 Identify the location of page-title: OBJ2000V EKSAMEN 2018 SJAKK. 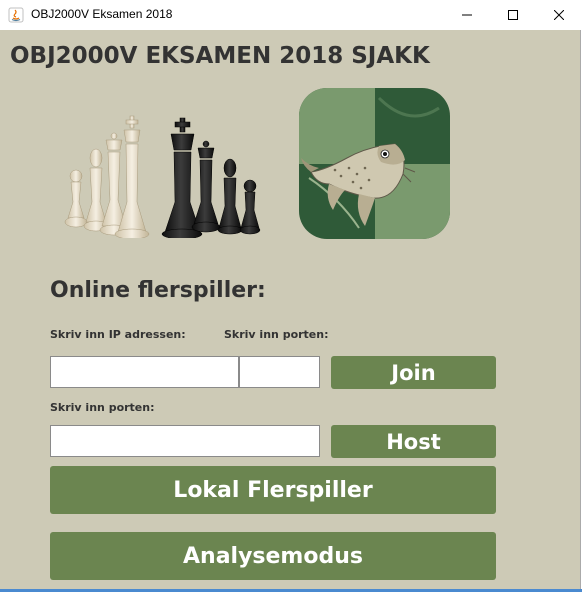
(220, 56).